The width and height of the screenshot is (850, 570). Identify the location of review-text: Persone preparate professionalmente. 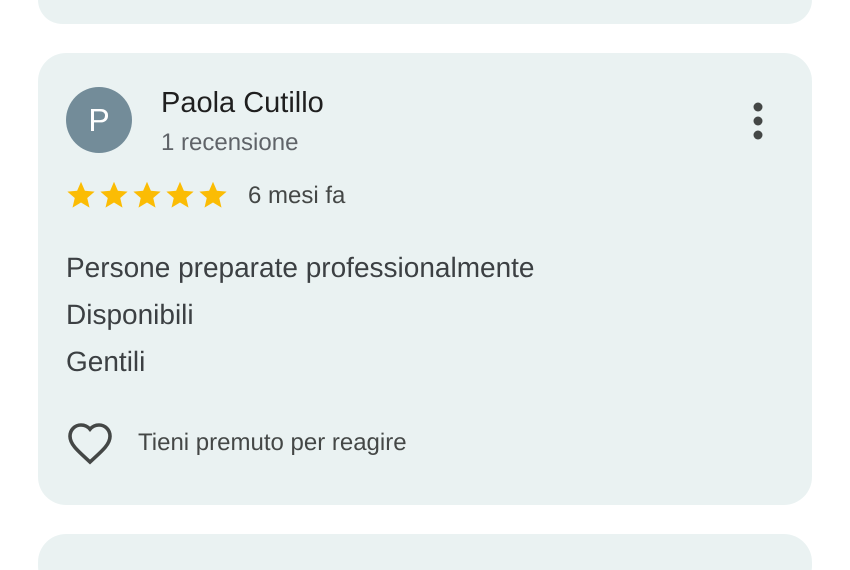
(300, 268).